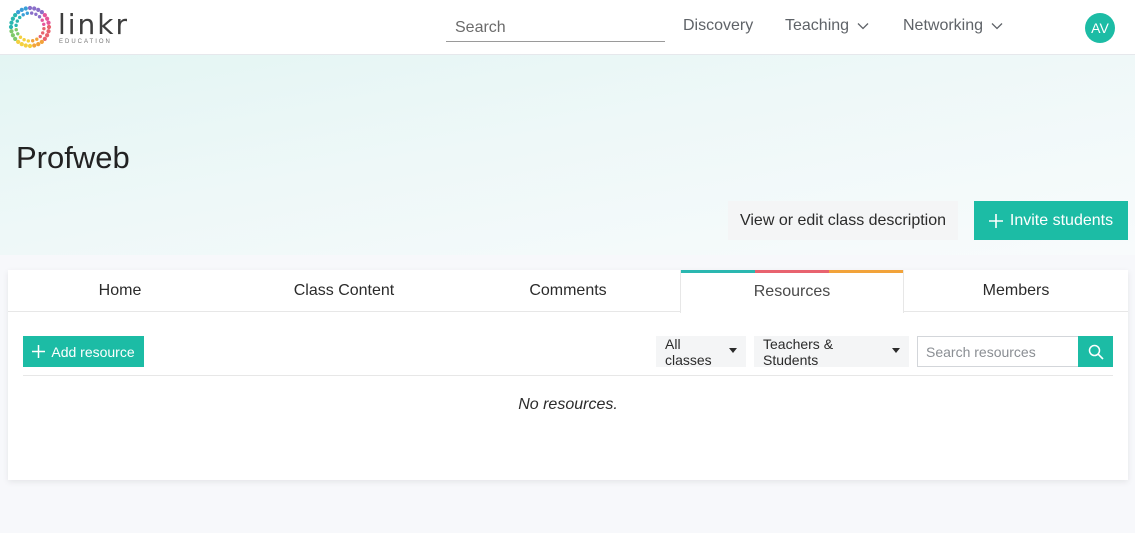 This screenshot has width=1135, height=533. What do you see at coordinates (798, 351) in the screenshot?
I see `audience-filter-label: Teachers & Students` at bounding box center [798, 351].